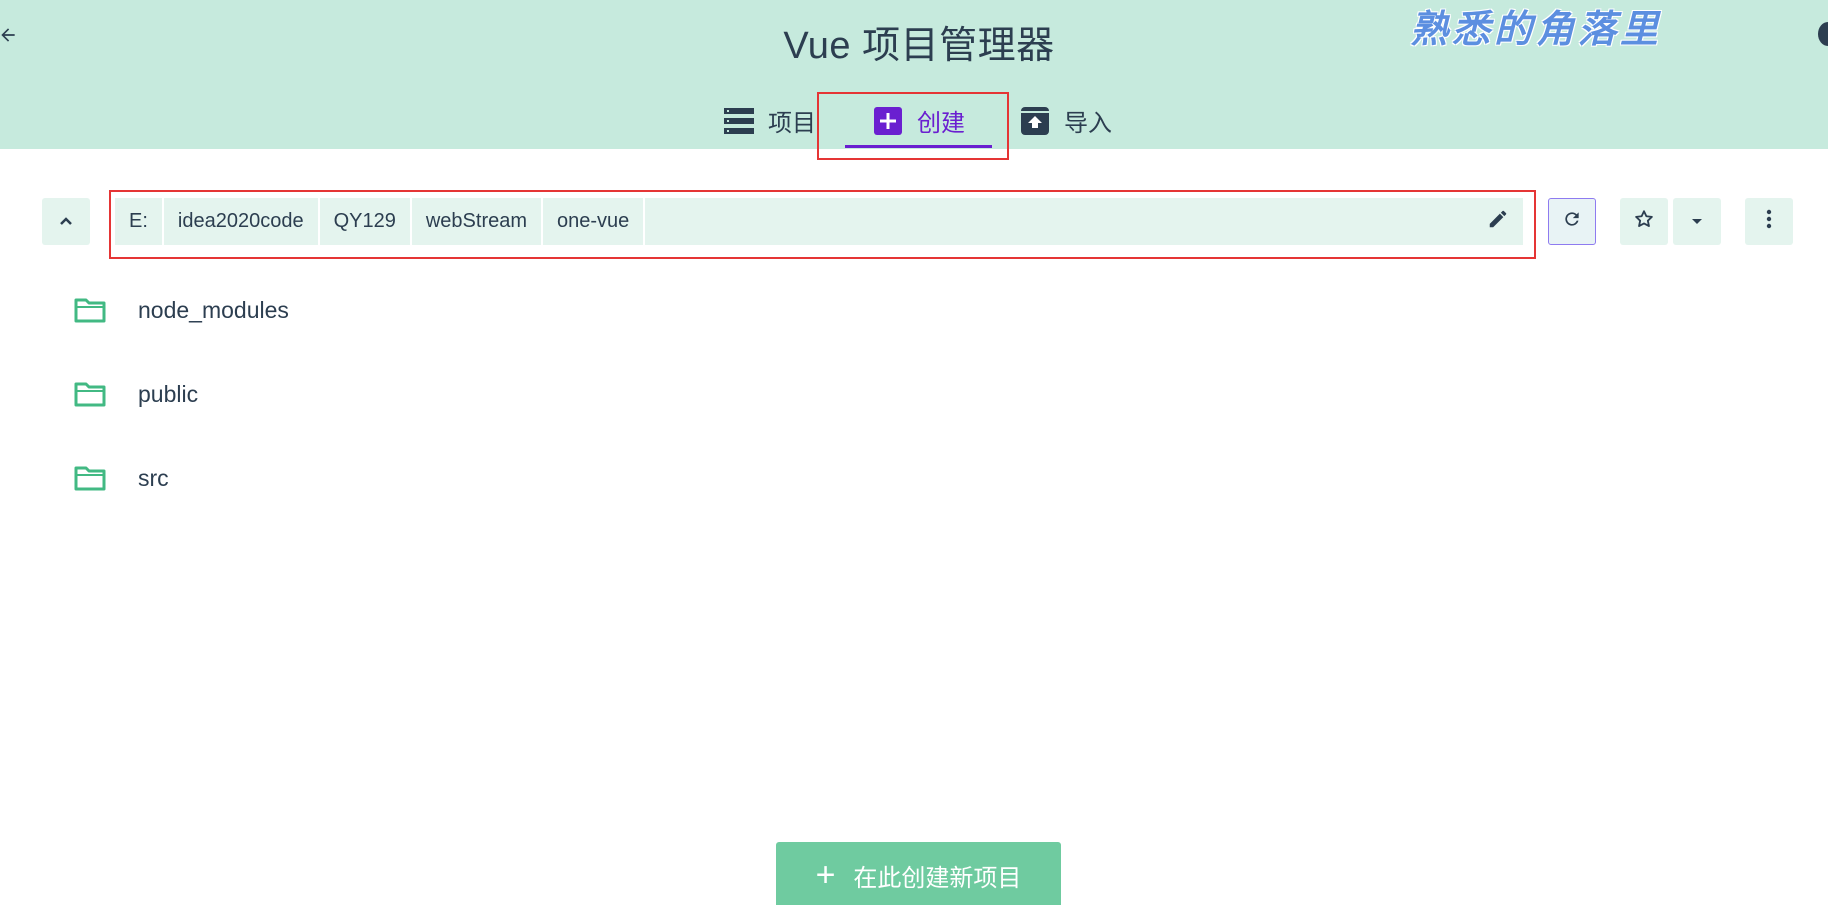  I want to click on refresh-icon, so click(1572, 221).